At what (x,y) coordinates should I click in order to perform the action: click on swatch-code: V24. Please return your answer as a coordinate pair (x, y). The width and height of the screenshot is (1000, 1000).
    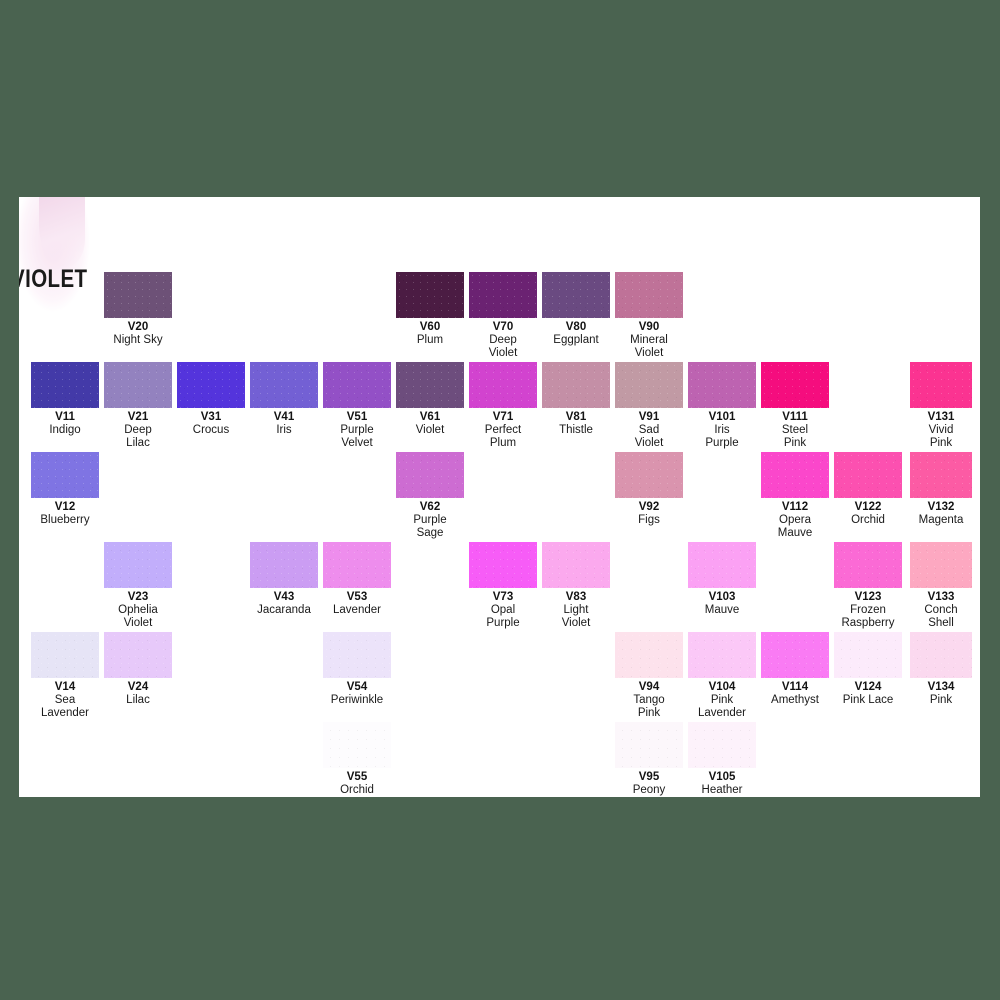
    Looking at the image, I should click on (138, 687).